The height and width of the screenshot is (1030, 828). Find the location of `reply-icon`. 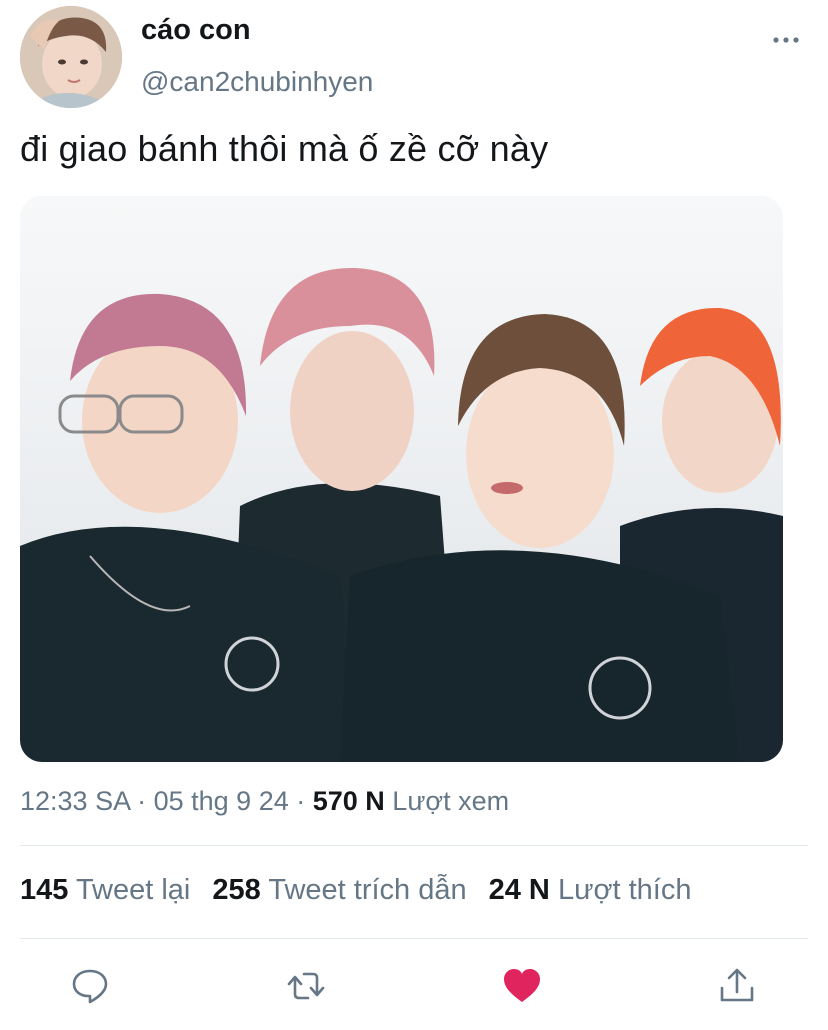

reply-icon is located at coordinates (90, 986).